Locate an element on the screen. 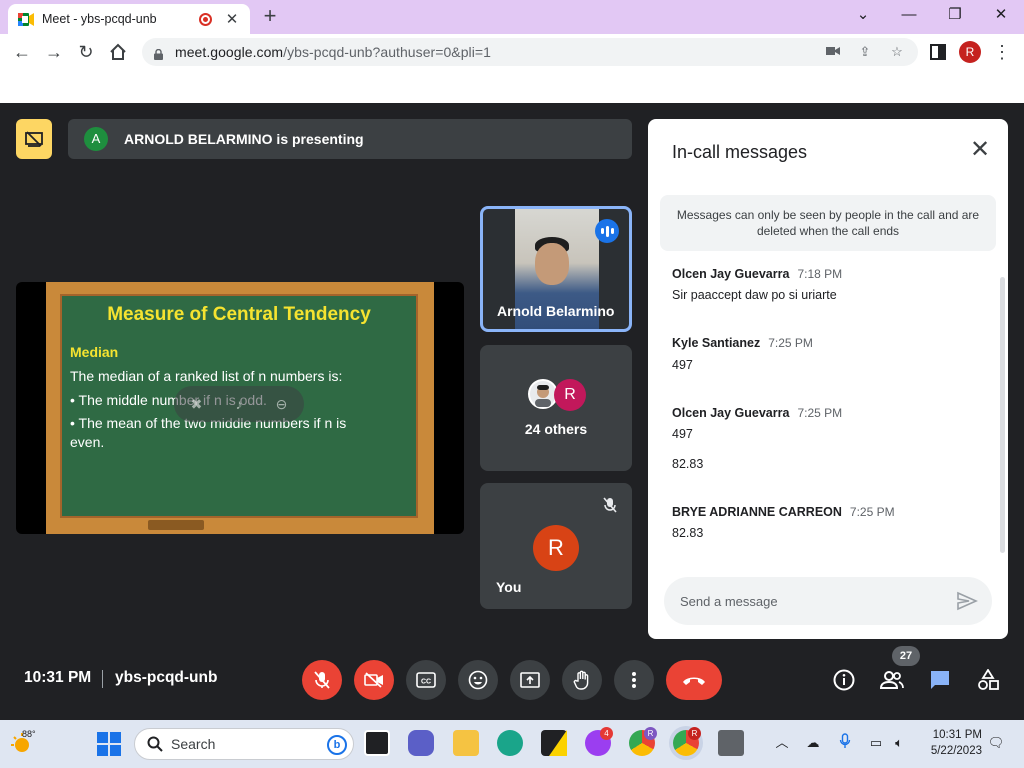  present-screen-icon is located at coordinates (530, 680).